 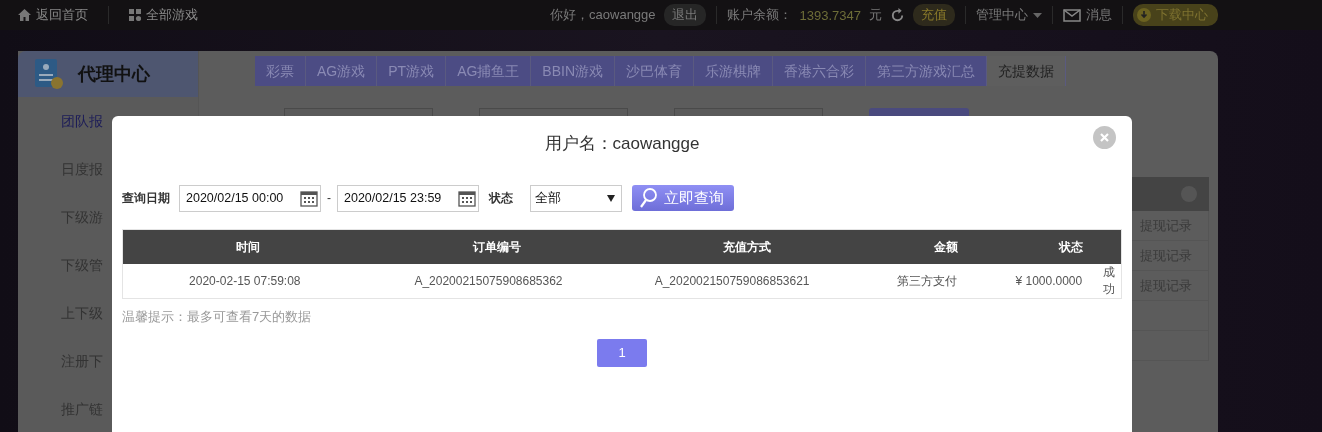 What do you see at coordinates (135, 15) in the screenshot?
I see `grid-icon` at bounding box center [135, 15].